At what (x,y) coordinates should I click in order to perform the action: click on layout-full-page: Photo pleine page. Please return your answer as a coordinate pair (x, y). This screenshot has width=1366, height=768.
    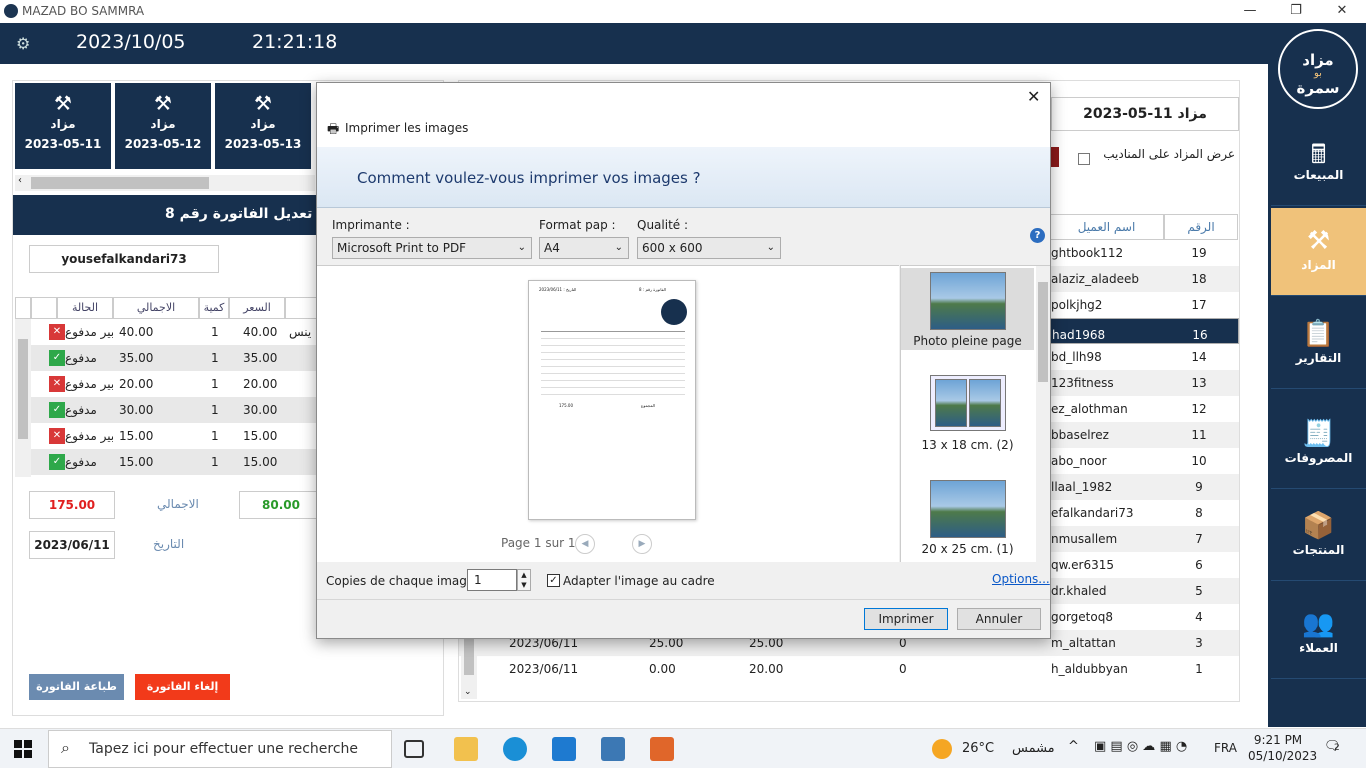
    Looking at the image, I should click on (967, 309).